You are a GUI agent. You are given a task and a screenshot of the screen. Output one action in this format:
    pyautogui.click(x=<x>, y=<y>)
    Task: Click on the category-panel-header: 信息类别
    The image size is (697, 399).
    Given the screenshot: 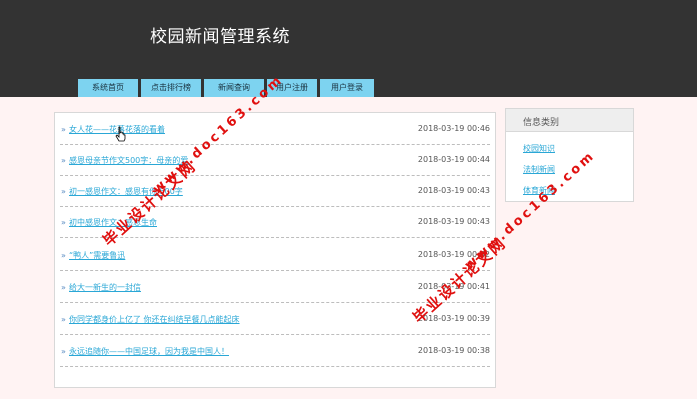 What is the action you would take?
    pyautogui.click(x=569, y=120)
    